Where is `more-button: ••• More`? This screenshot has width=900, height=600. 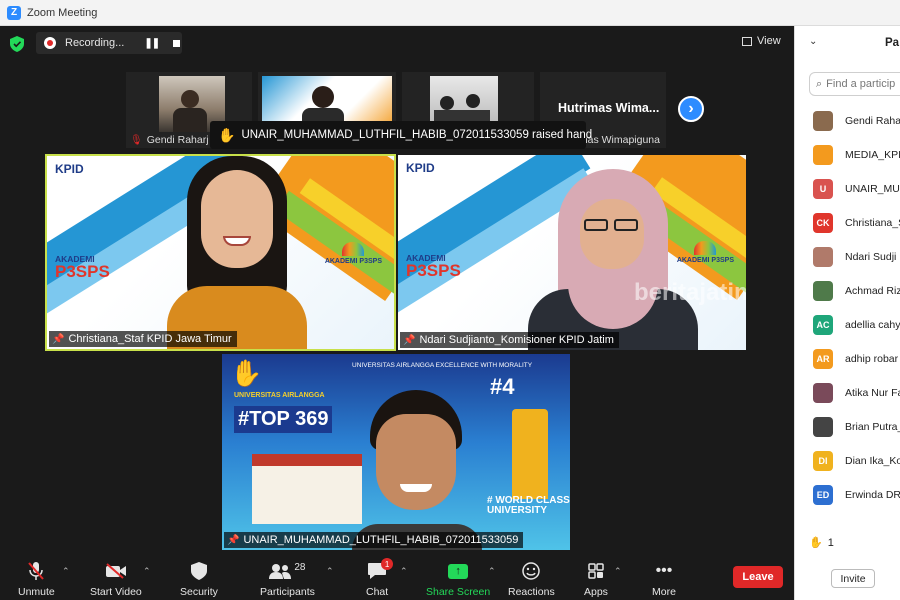 more-button: ••• More is located at coordinates (664, 579).